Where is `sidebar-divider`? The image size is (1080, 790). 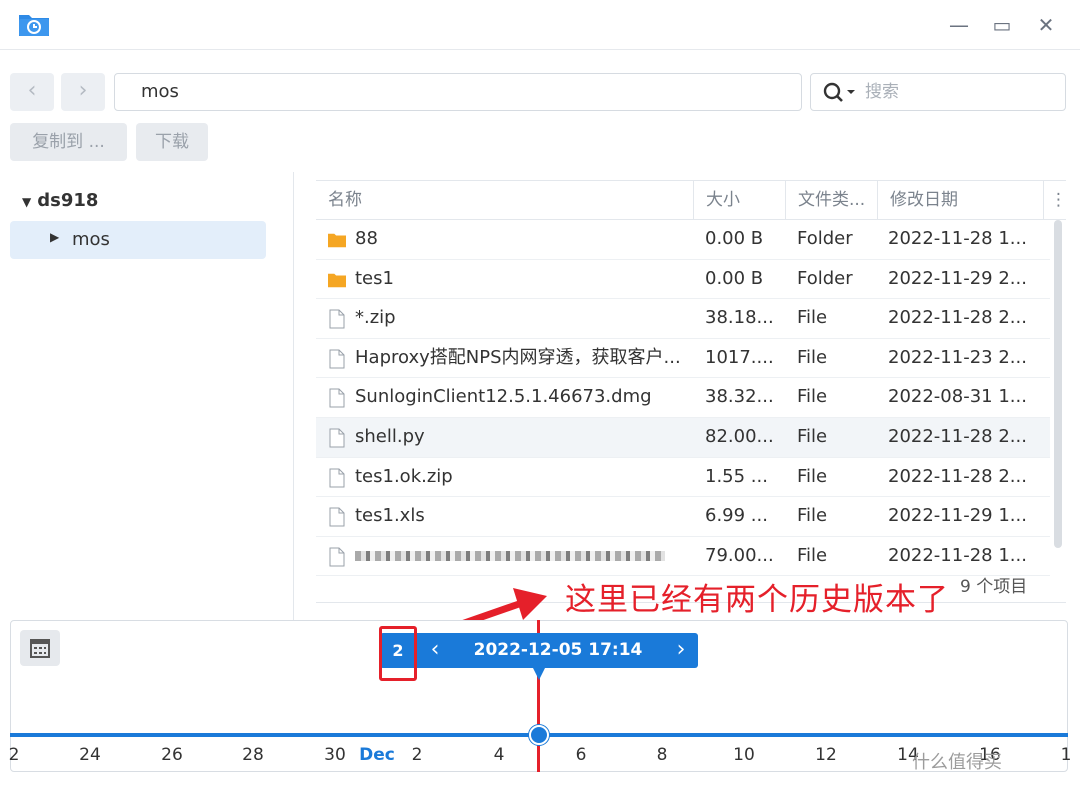 sidebar-divider is located at coordinates (293, 396).